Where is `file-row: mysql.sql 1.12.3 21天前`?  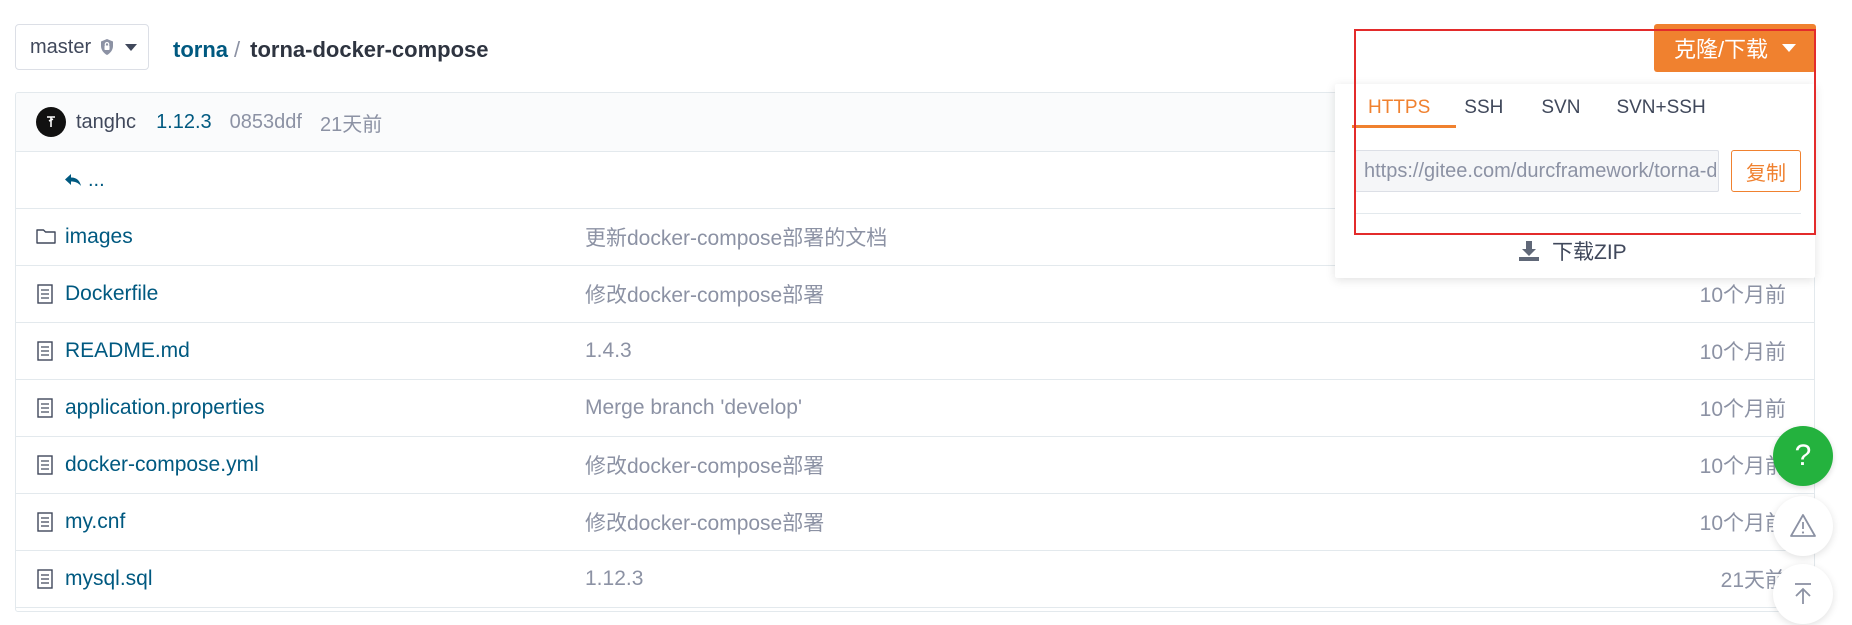 file-row: mysql.sql 1.12.3 21天前 is located at coordinates (915, 579).